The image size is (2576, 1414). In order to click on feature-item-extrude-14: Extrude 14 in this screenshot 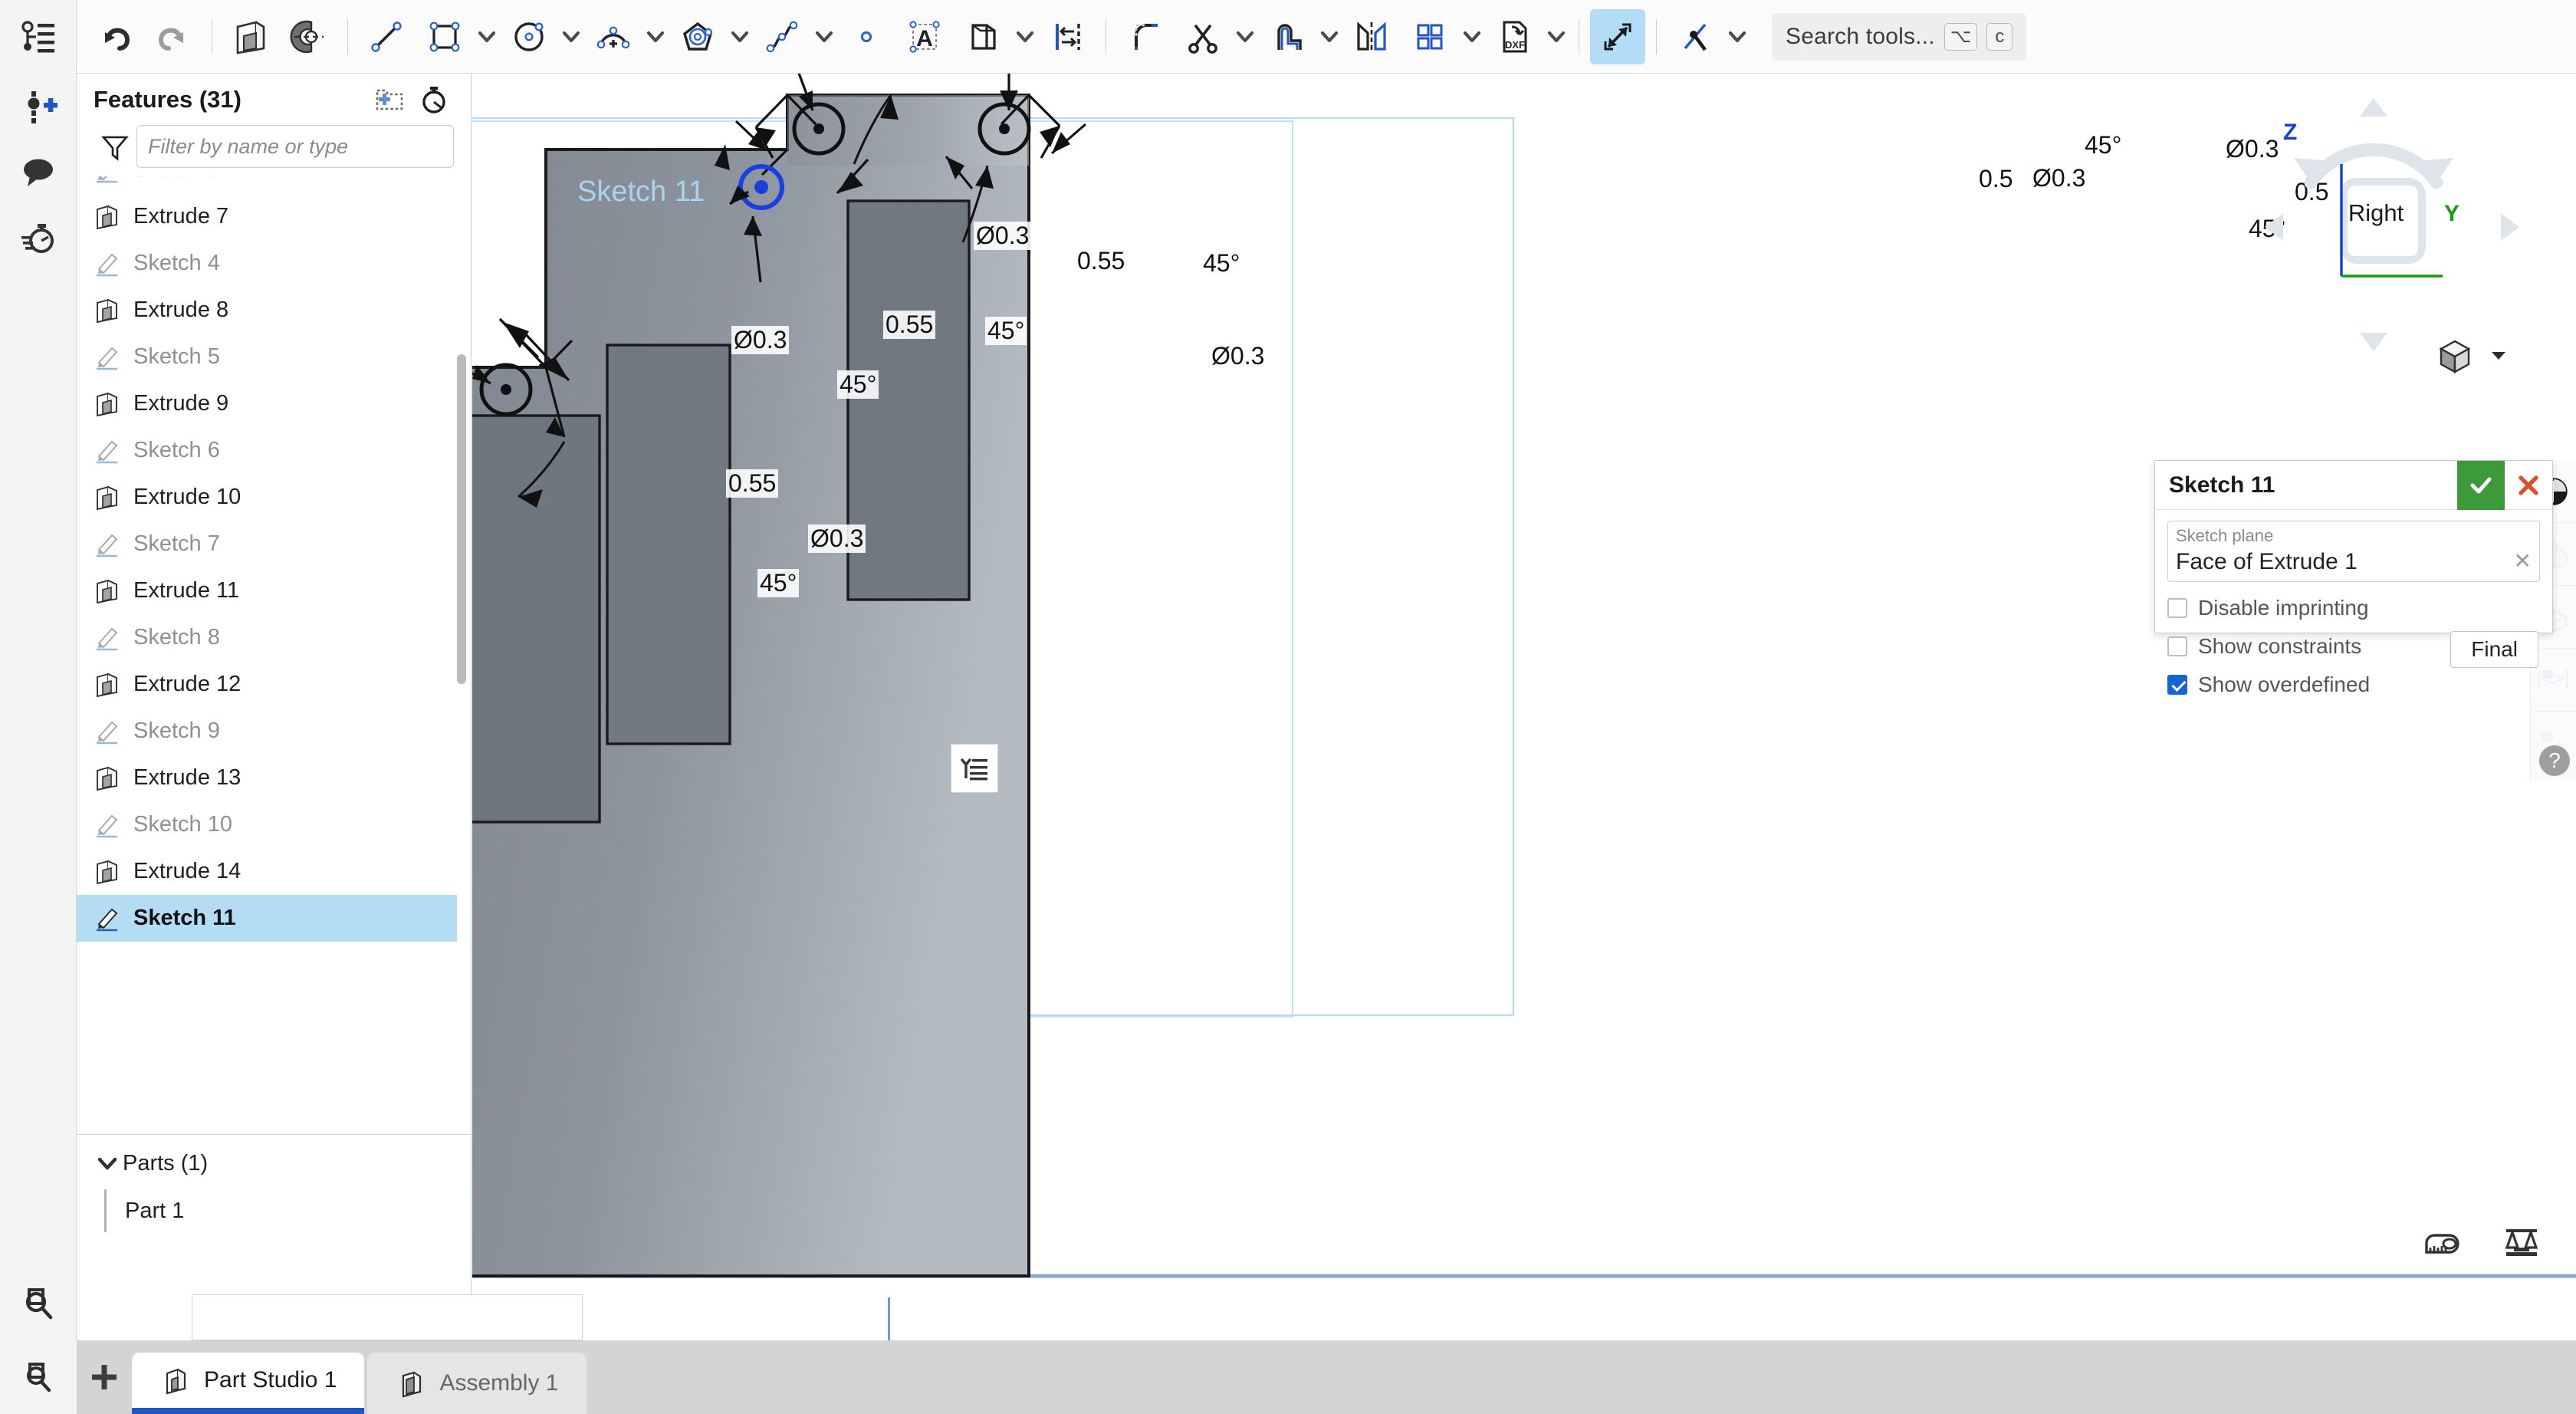, I will do `click(267, 871)`.